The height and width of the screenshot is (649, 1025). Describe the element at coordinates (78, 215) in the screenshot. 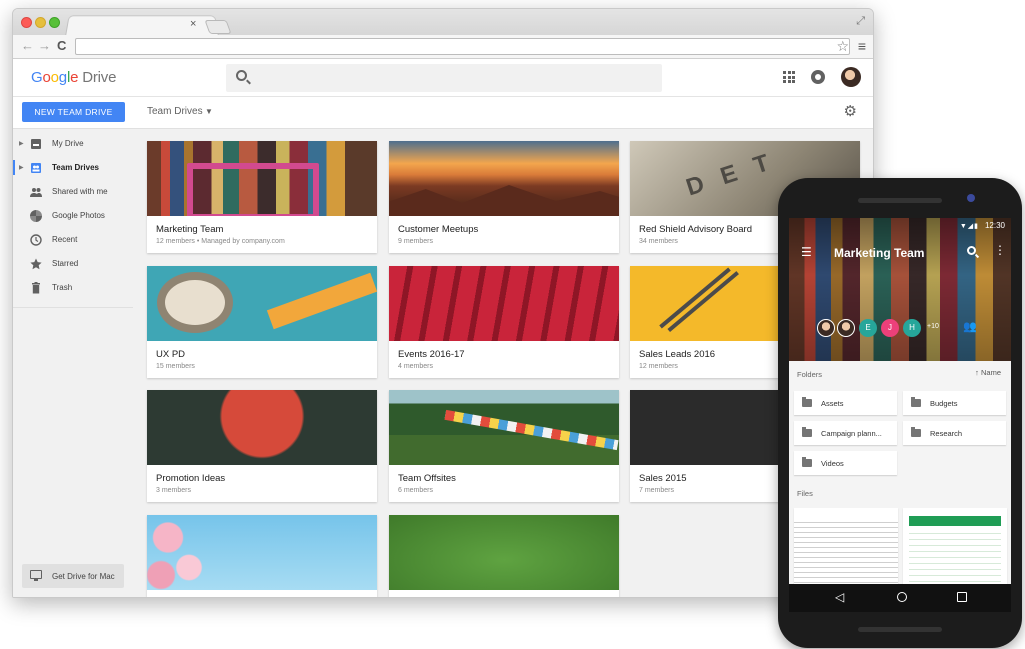

I see `sidebar-item-label: Google Photos` at that location.